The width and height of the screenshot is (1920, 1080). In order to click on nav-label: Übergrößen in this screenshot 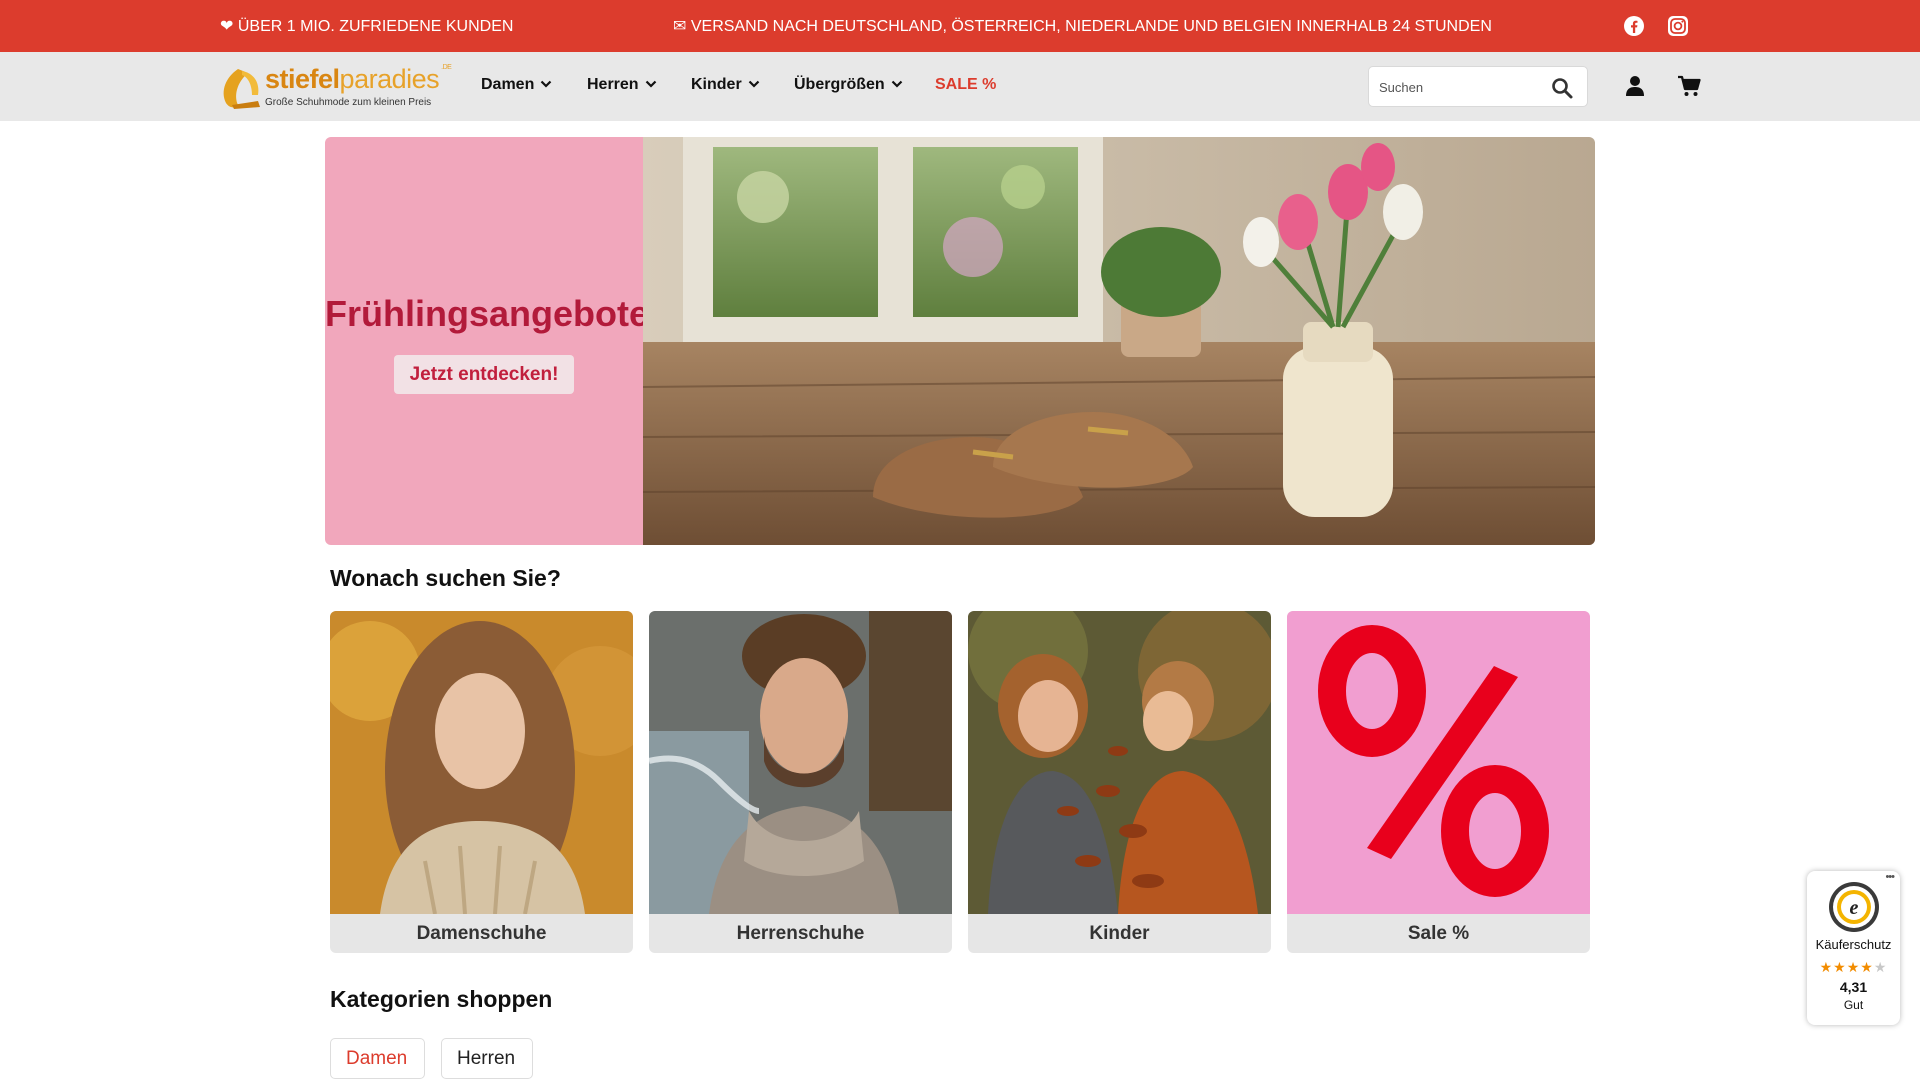, I will do `click(839, 84)`.